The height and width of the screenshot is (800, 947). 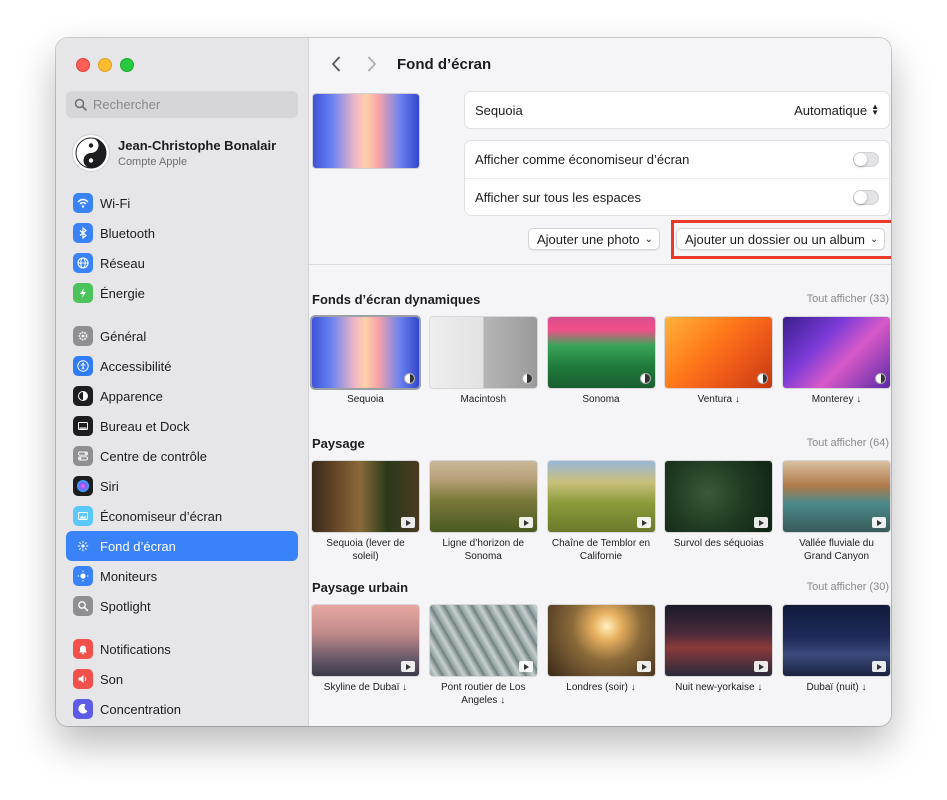 I want to click on back-button, so click(x=336, y=64).